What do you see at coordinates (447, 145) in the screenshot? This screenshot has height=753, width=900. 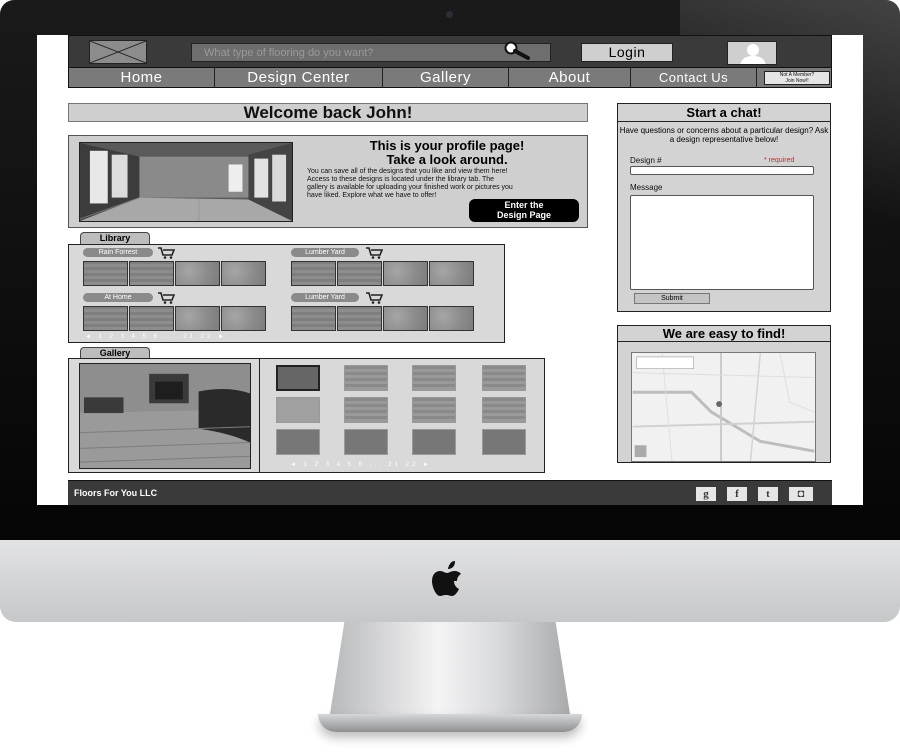 I see `profile-title-line1: This is your profile page!` at bounding box center [447, 145].